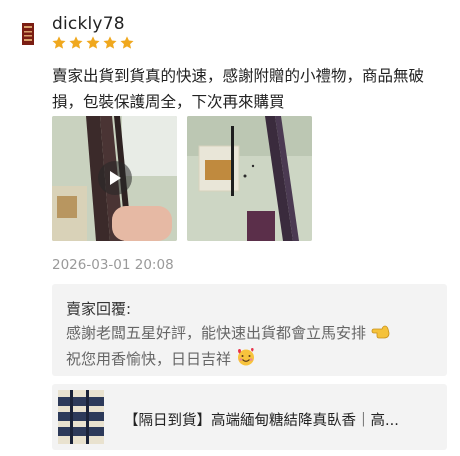  I want to click on review-timestamp: 2026-03-01 20:08, so click(113, 265).